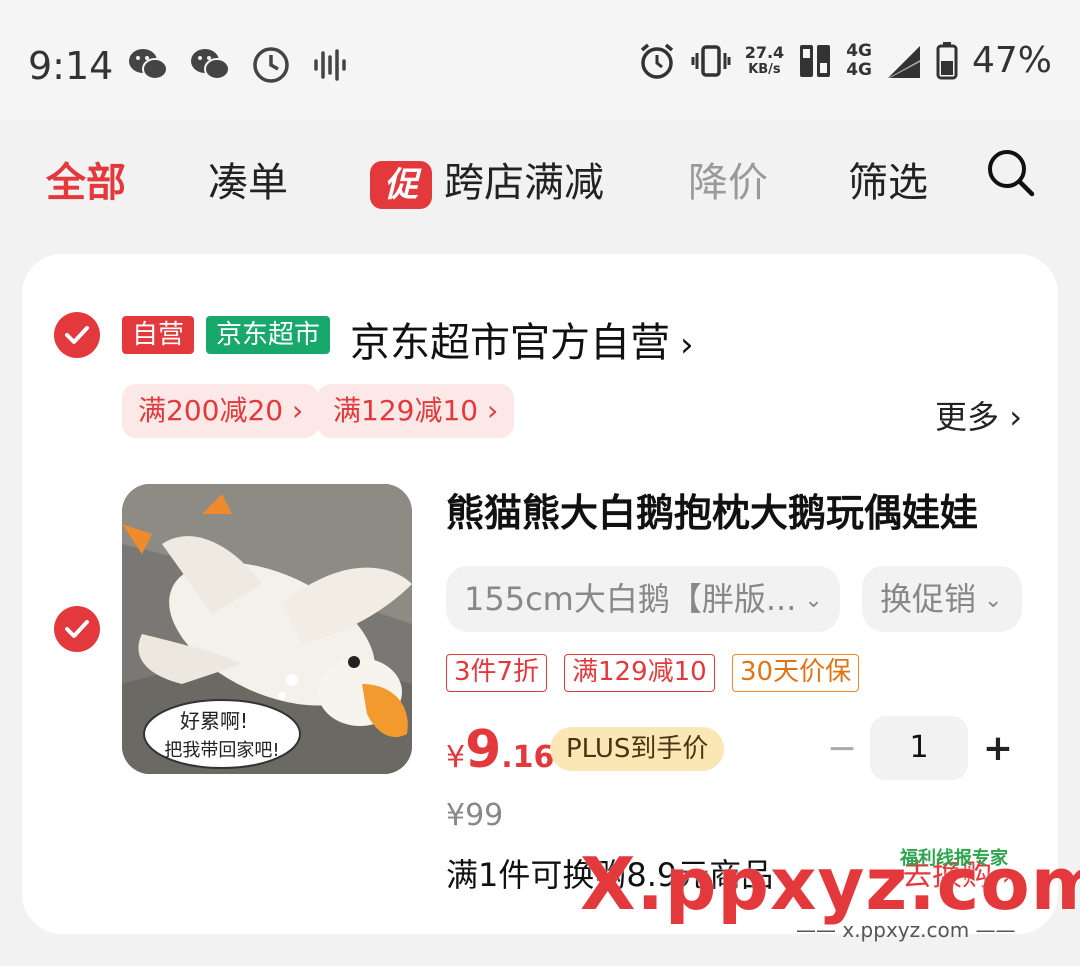  Describe the element at coordinates (637, 749) in the screenshot. I see `plus-price-badge: PLUS到手价` at that location.